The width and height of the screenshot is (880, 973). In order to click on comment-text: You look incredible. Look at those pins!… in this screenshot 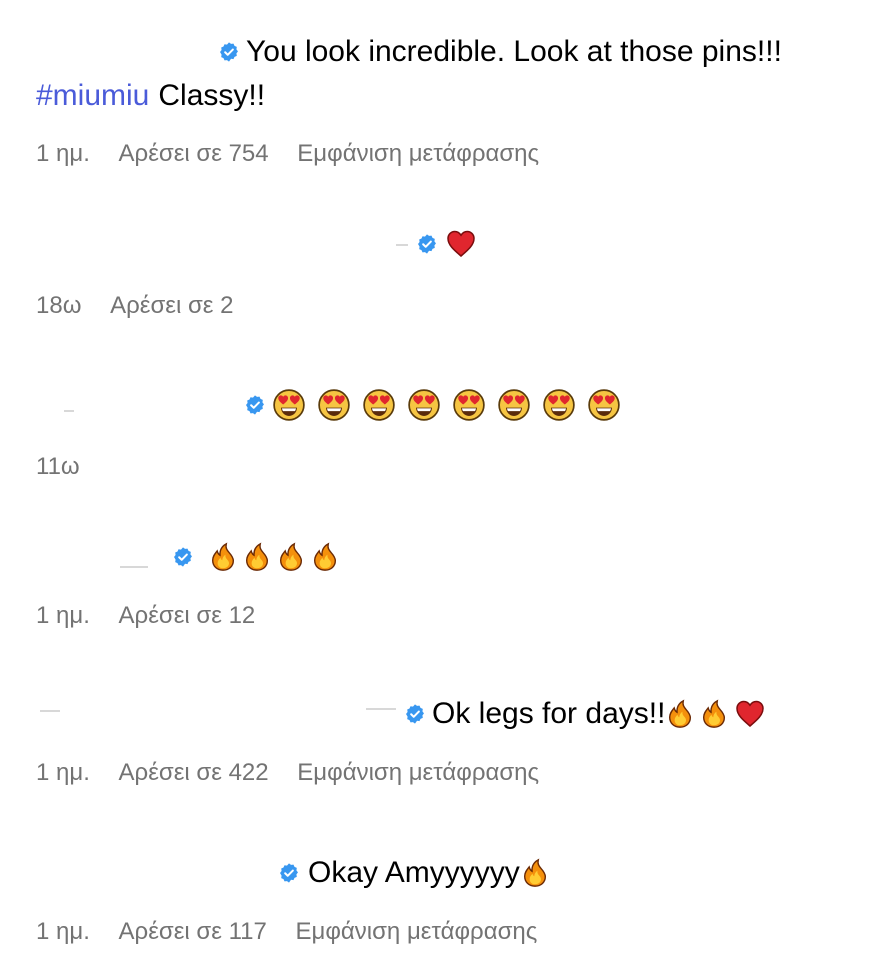, I will do `click(514, 51)`.